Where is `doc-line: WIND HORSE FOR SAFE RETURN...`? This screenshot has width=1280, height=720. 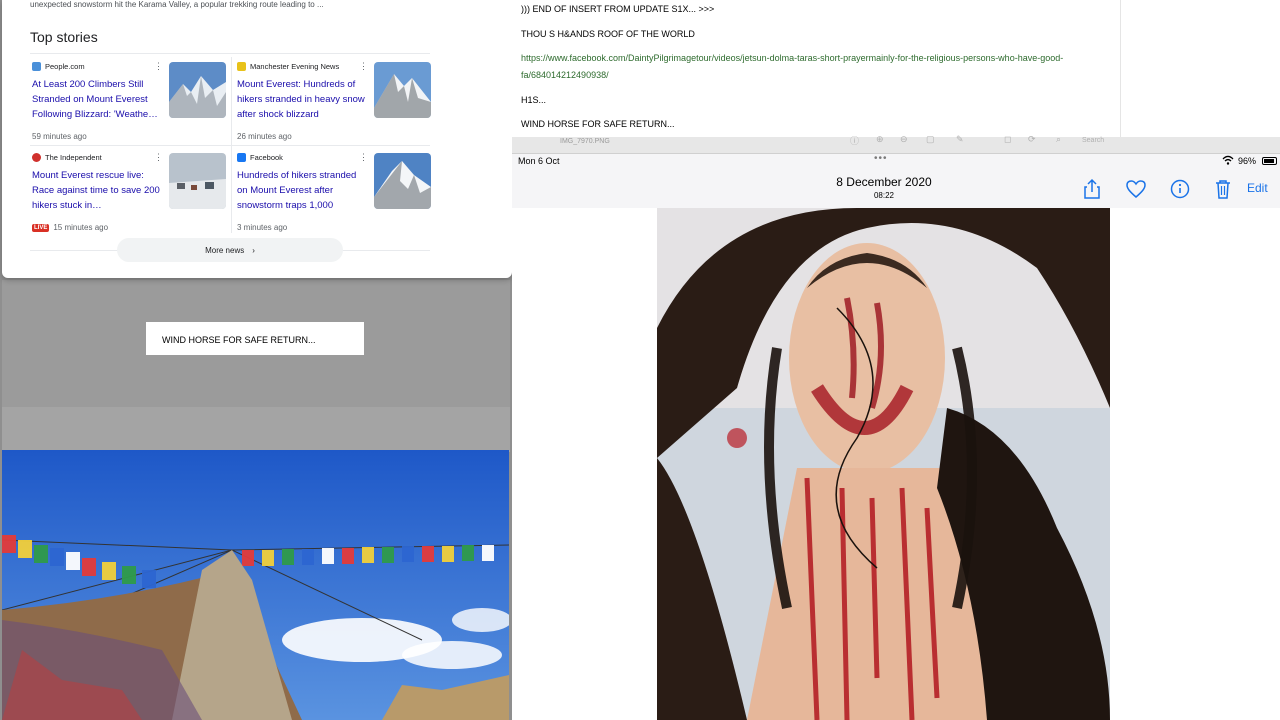
doc-line: WIND HORSE FOR SAFE RETURN... is located at coordinates (598, 124).